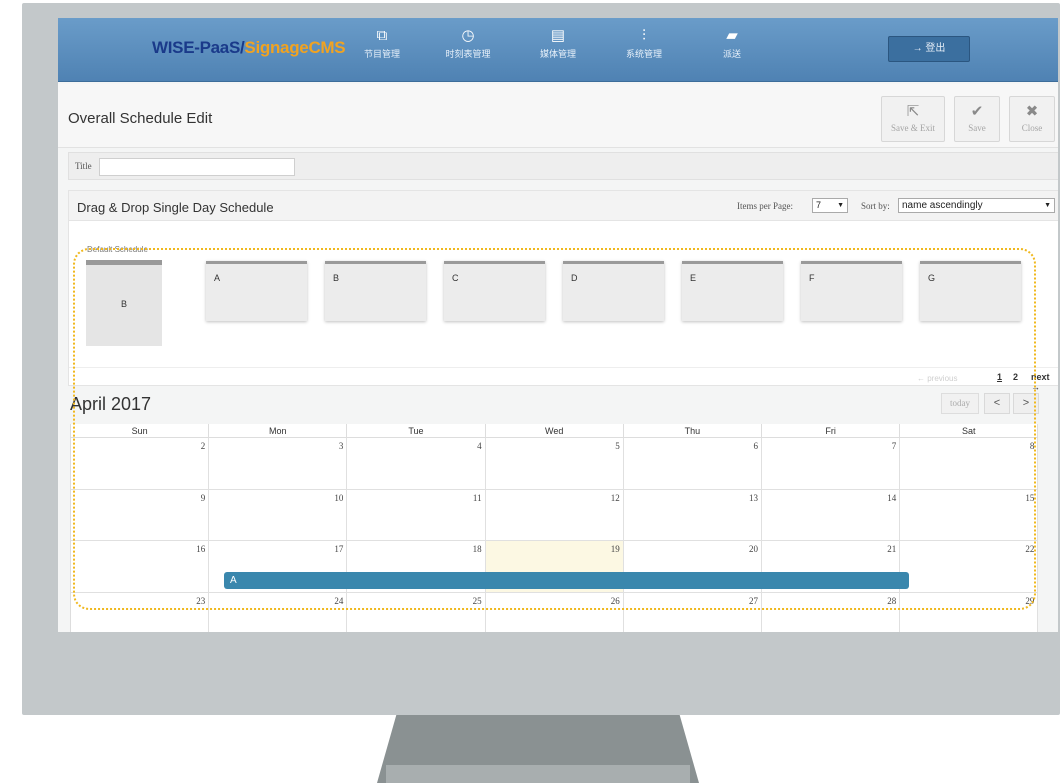  I want to click on calendar-dow-header: Sat, so click(969, 431).